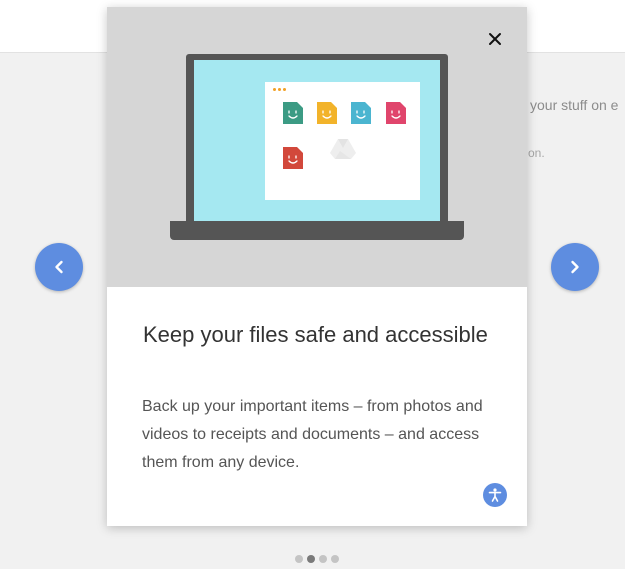 Image resolution: width=625 pixels, height=569 pixels. What do you see at coordinates (317, 230) in the screenshot?
I see `laptop-base` at bounding box center [317, 230].